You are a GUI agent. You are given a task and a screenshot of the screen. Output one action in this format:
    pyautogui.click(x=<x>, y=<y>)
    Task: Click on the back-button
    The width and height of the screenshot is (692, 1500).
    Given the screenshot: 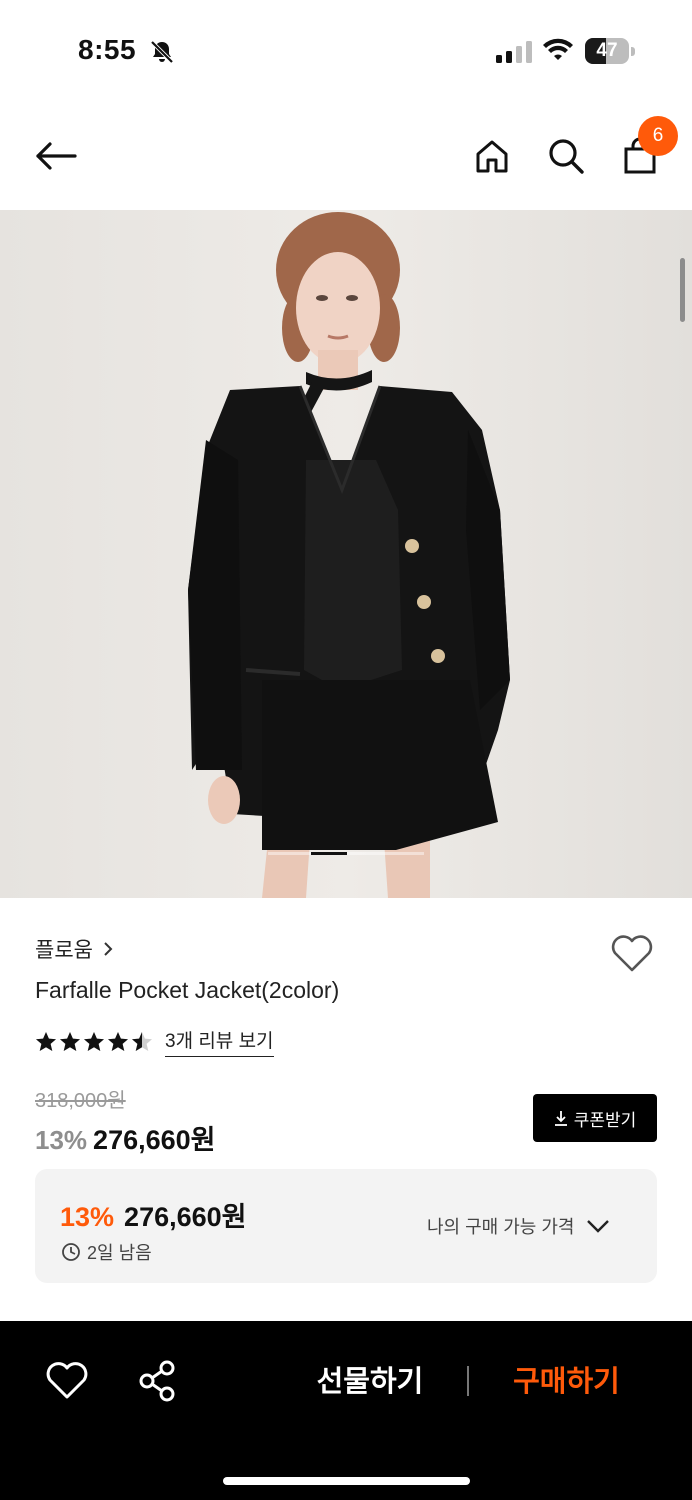 What is the action you would take?
    pyautogui.click(x=56, y=156)
    